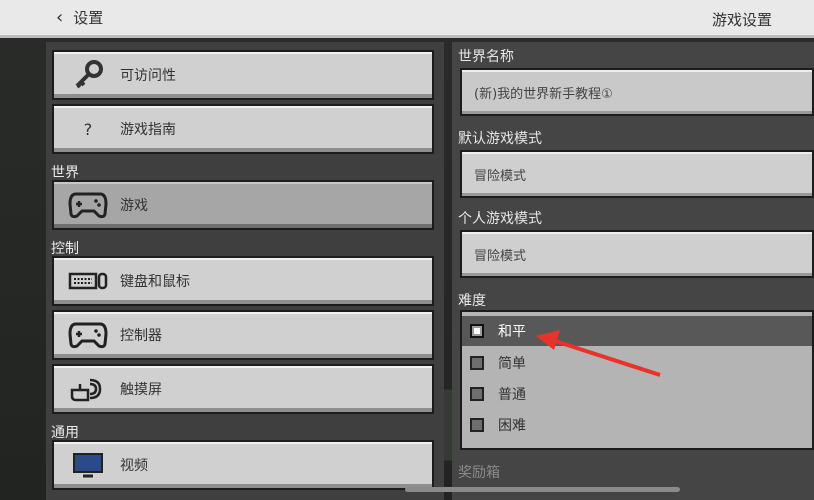 The width and height of the screenshot is (814, 500). What do you see at coordinates (598, 353) in the screenshot?
I see `annotation-arrow` at bounding box center [598, 353].